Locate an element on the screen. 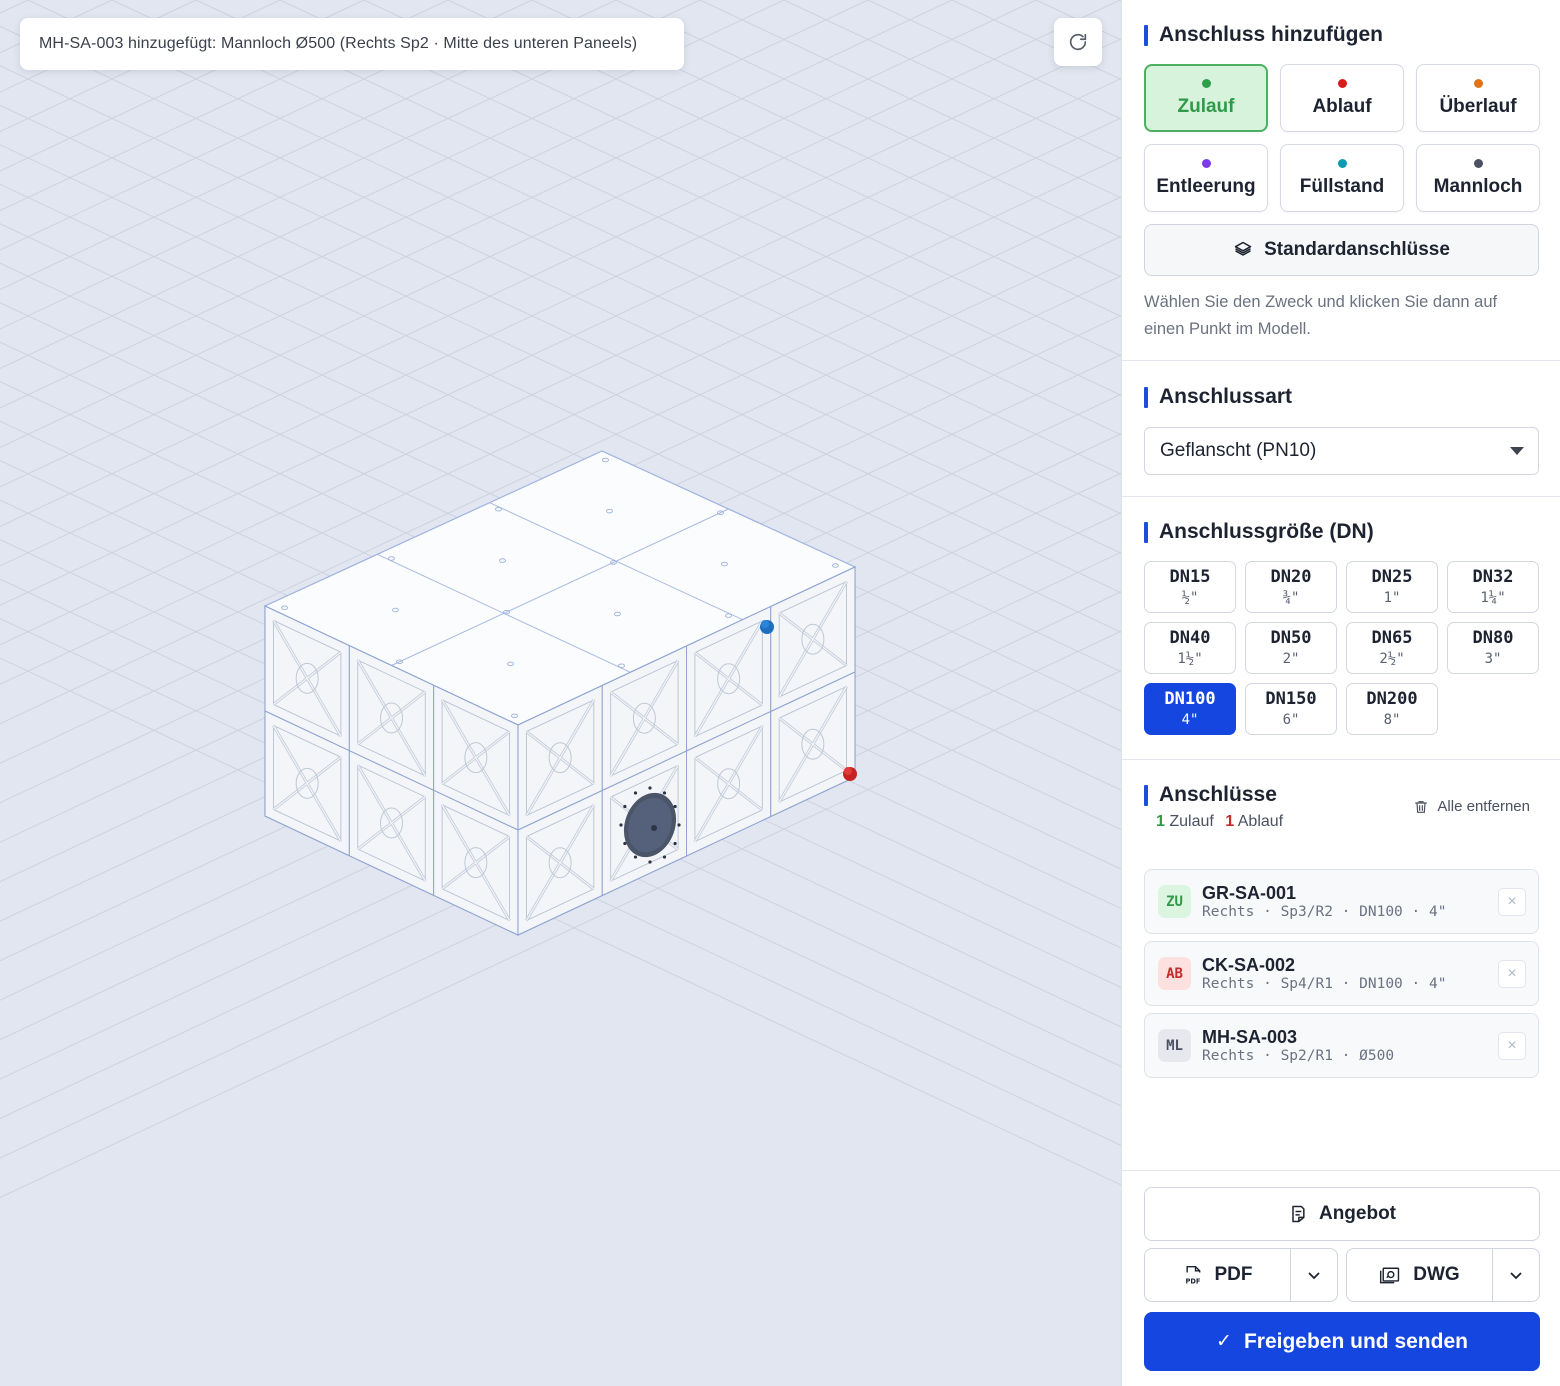 This screenshot has width=1560, height=1386. purpose-label: Mannloch is located at coordinates (1478, 186).